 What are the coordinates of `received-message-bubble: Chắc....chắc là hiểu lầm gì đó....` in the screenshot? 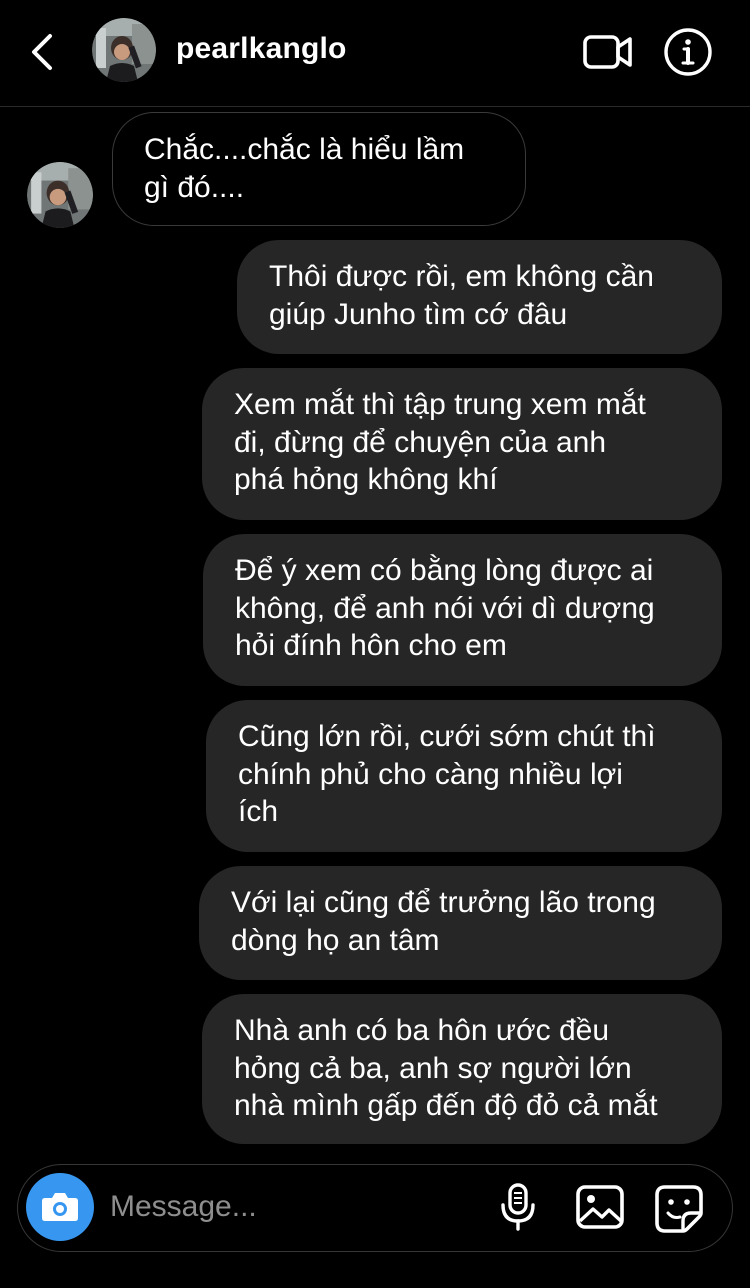 It's located at (319, 169).